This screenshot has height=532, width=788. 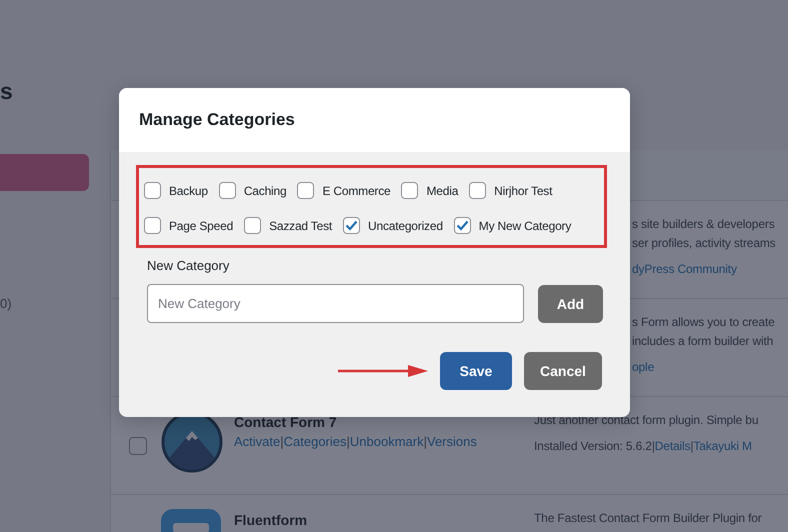 I want to click on action-link: Unbookmark, so click(x=387, y=441).